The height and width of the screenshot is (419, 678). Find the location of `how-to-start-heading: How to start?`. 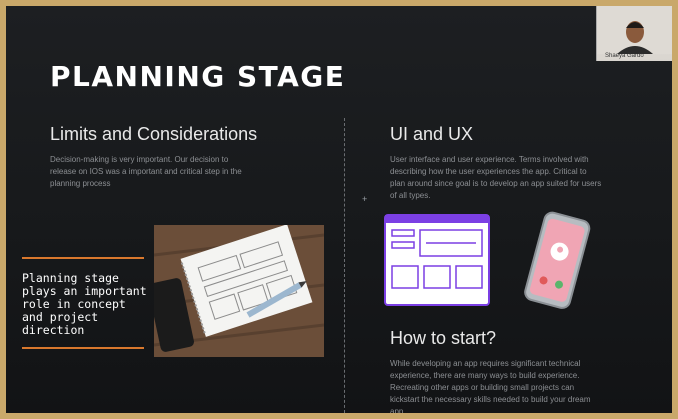

how-to-start-heading: How to start? is located at coordinates (443, 338).